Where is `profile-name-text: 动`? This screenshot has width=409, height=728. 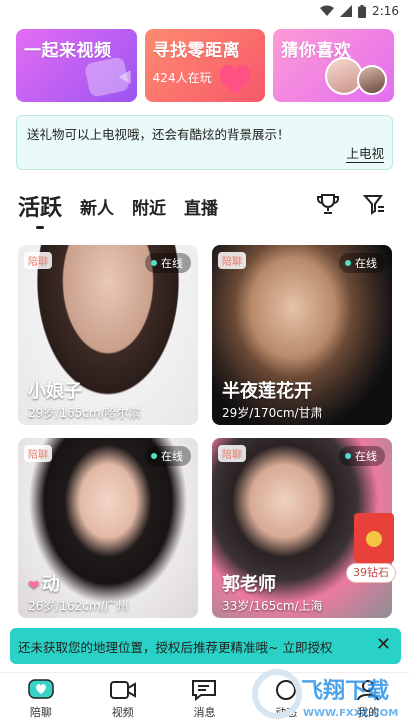 profile-name-text: 动 is located at coordinates (50, 584).